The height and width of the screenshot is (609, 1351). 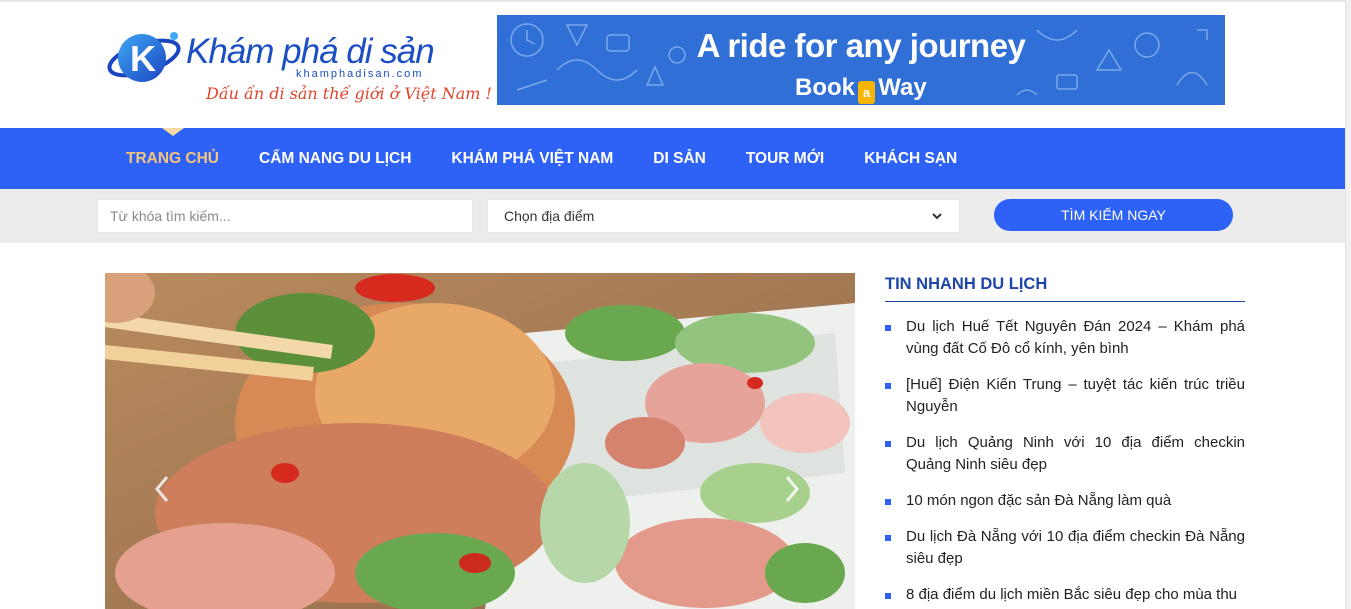 I want to click on nav-item-tour-moi: TOUR MỚI, so click(x=785, y=158).